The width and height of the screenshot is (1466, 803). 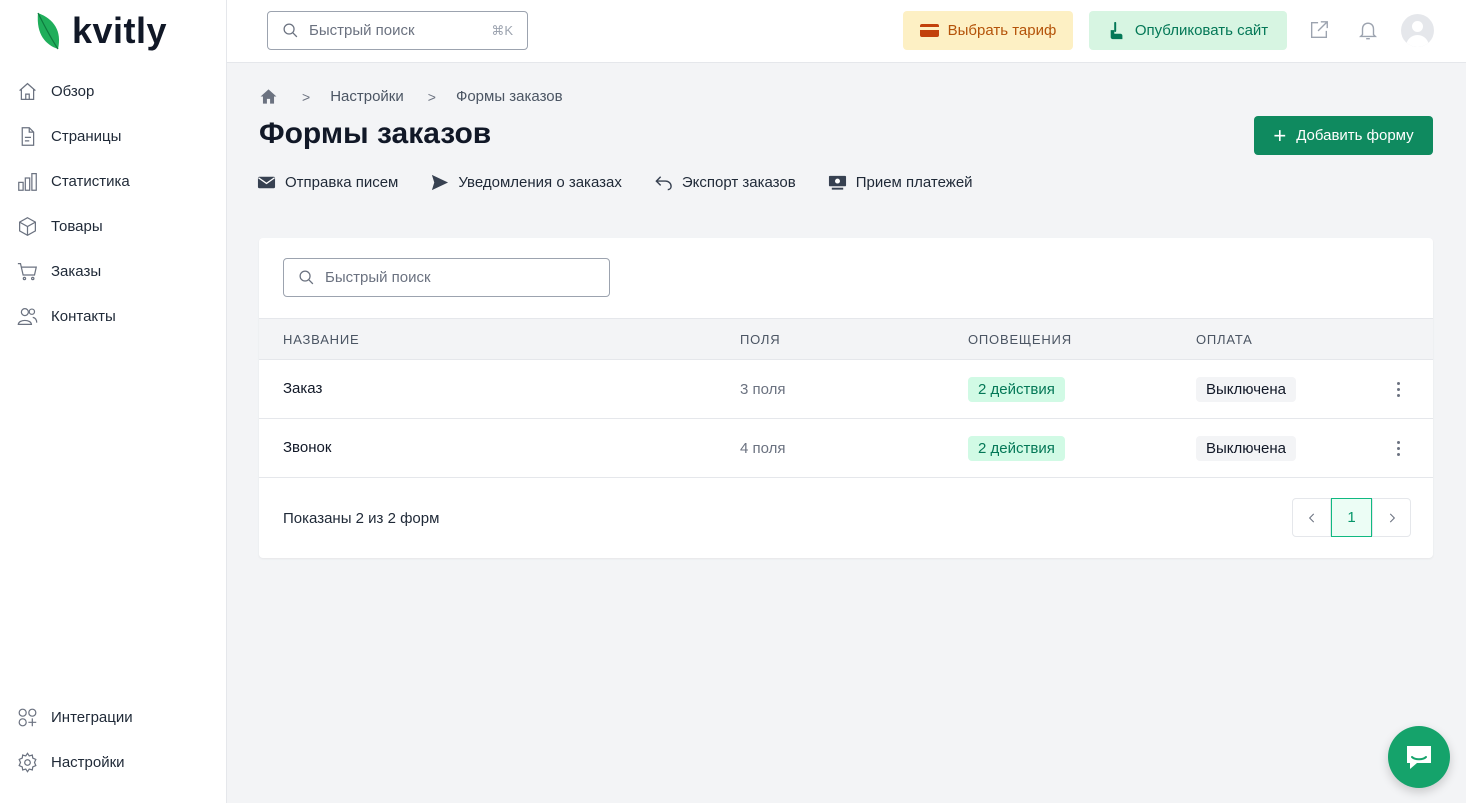 I want to click on sidebar-bottom-nav: Интеграции Настройки, so click(x=113, y=740).